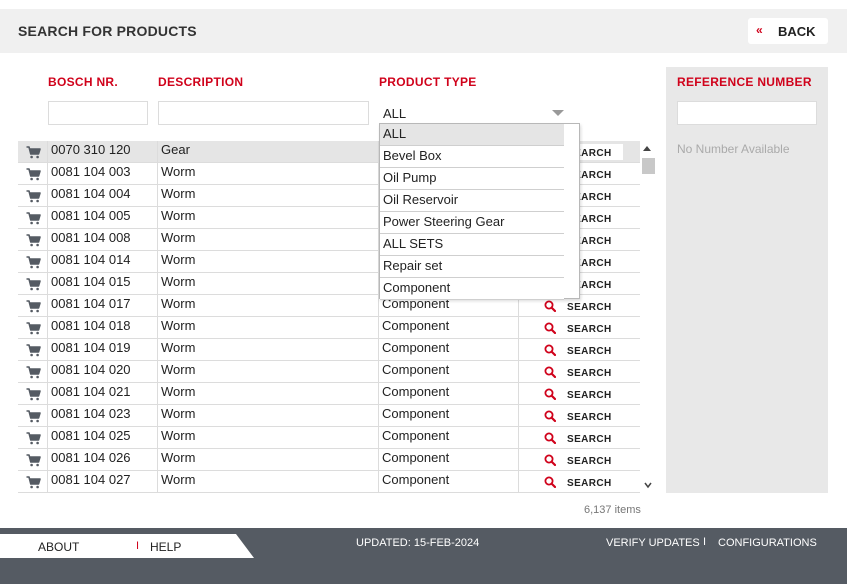  I want to click on bosch-nr-cell: 0081 104 020, so click(102, 372).